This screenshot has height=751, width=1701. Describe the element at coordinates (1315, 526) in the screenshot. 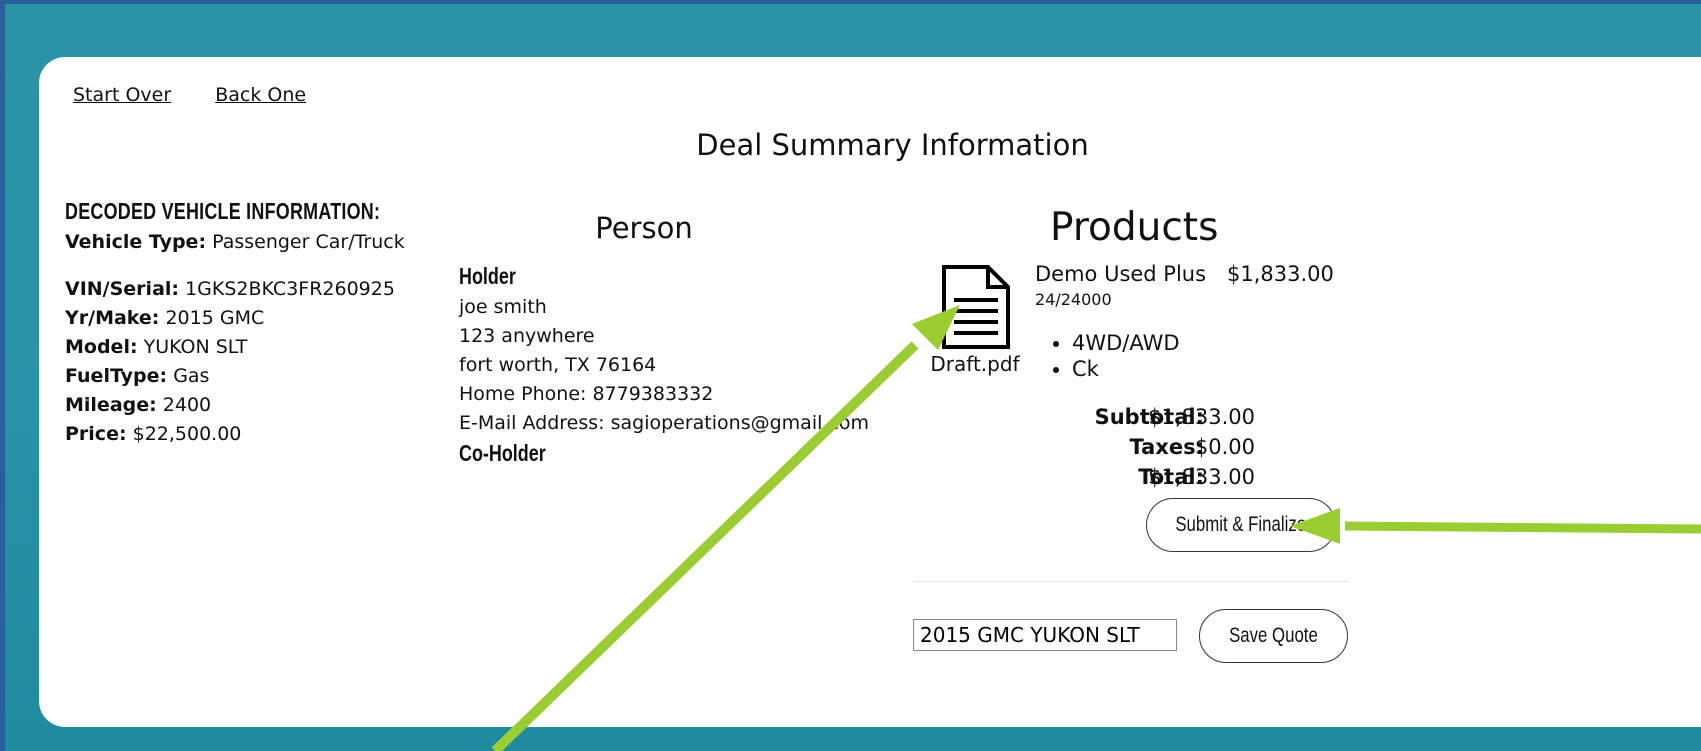

I see `arrow-head-submit` at that location.